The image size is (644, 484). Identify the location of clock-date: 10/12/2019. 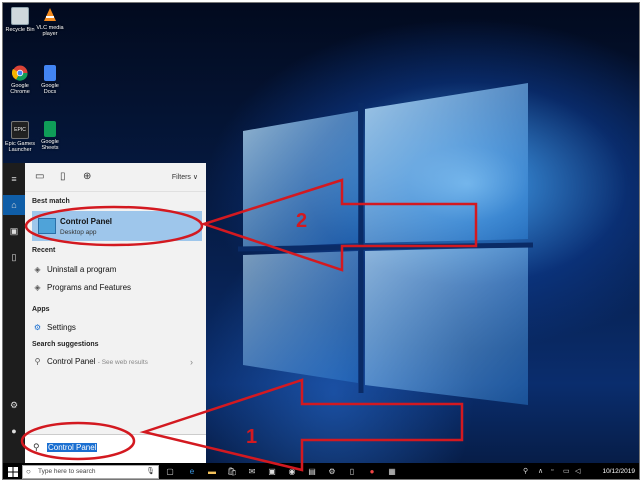
(618, 471).